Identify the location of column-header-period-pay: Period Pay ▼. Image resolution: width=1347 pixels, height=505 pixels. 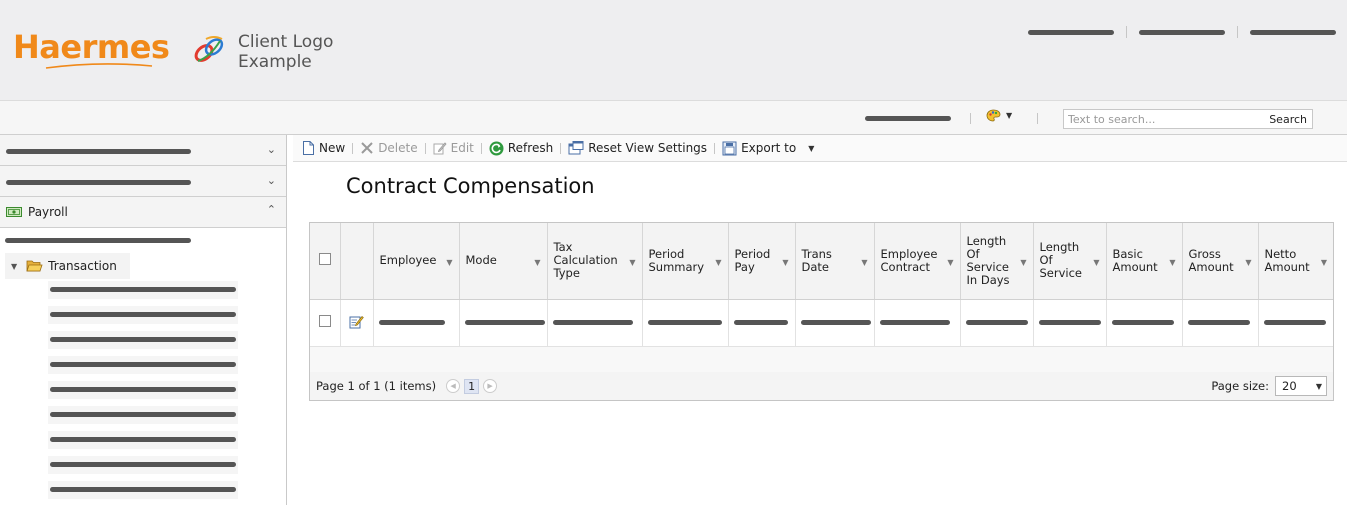
(762, 261).